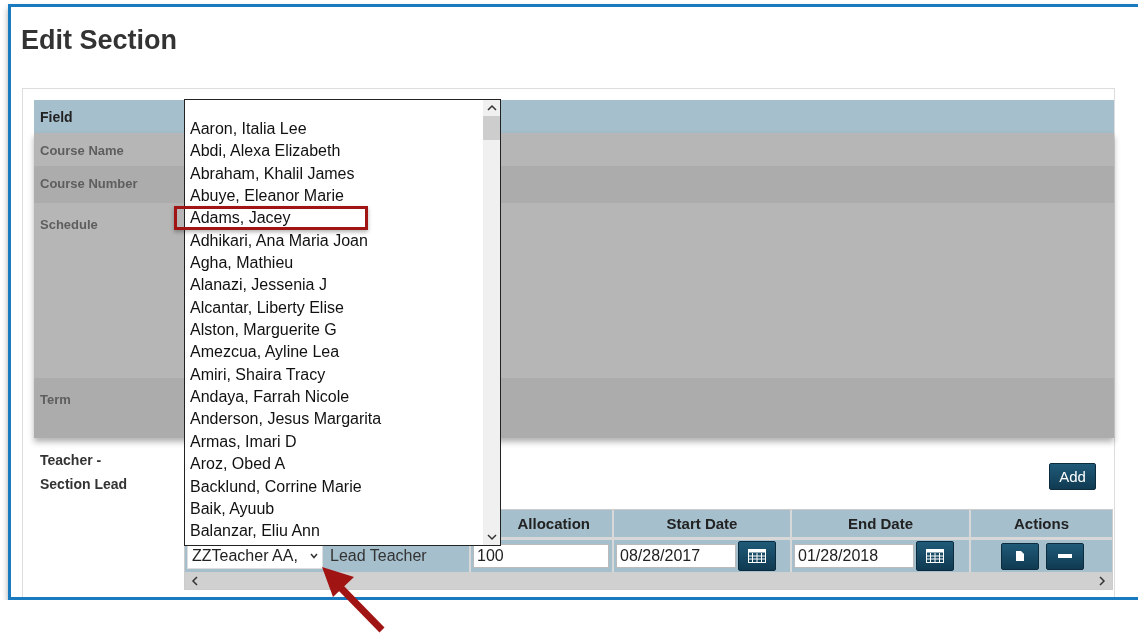  What do you see at coordinates (276, 486) in the screenshot?
I see `dropdown-option: Backlund, Corrine Marie` at bounding box center [276, 486].